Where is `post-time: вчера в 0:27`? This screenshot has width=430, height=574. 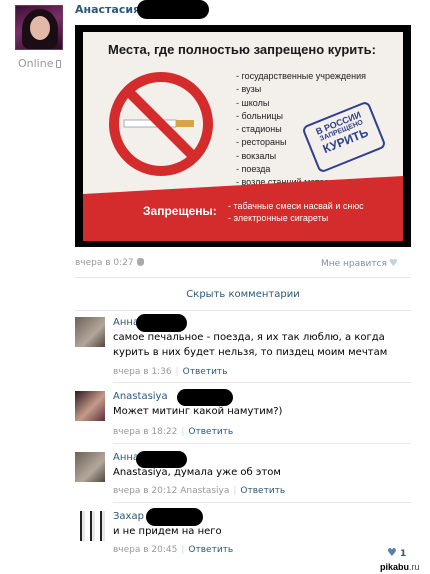 post-time: вчера в 0:27 is located at coordinates (109, 263).